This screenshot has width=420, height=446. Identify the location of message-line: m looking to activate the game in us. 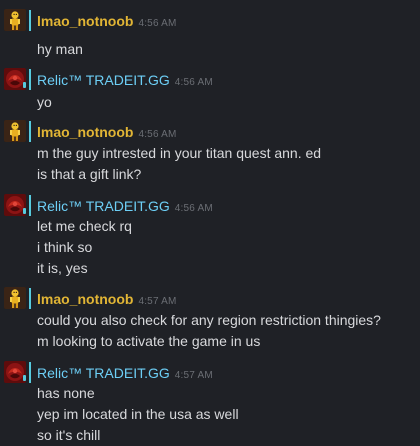
(149, 341).